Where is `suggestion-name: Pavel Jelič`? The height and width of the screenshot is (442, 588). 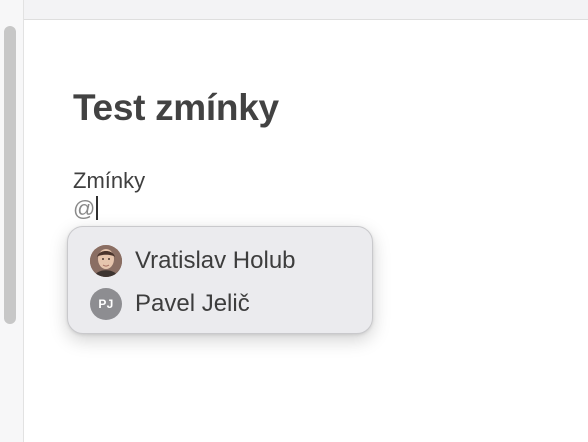 suggestion-name: Pavel Jelič is located at coordinates (192, 303).